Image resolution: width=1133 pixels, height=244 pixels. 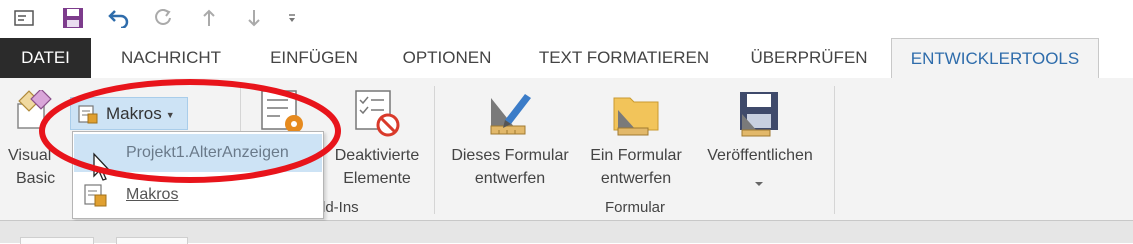 I want to click on chevron-down-icon: ▼, so click(x=170, y=114).